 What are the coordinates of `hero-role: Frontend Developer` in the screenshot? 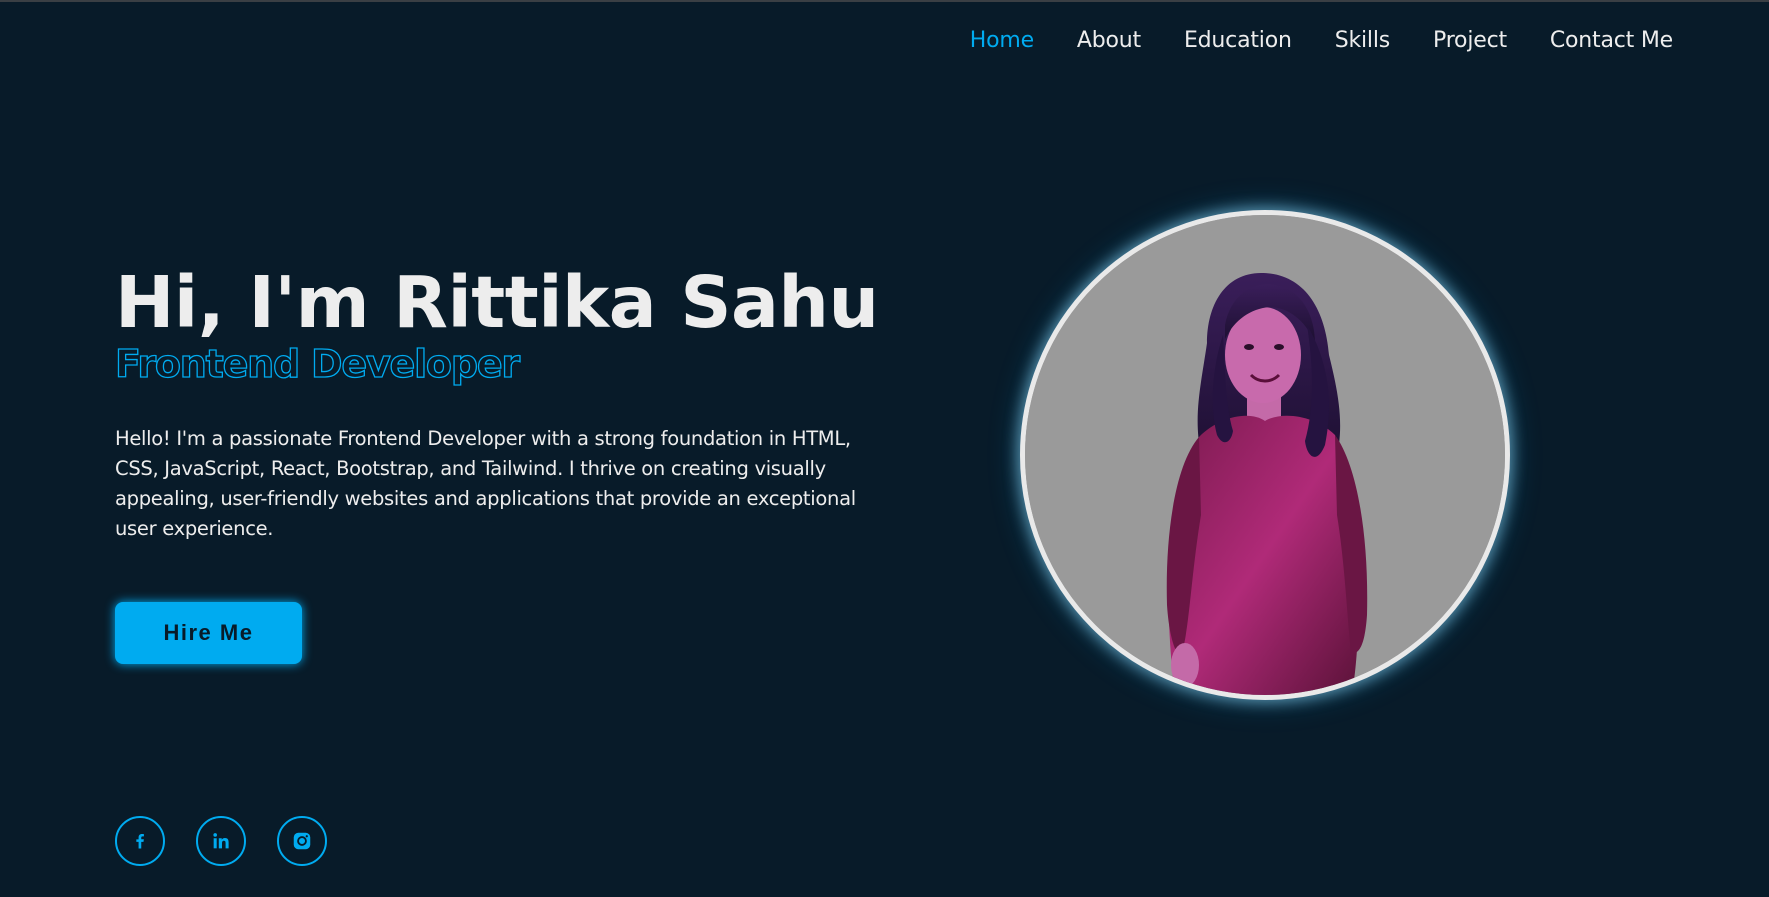 It's located at (317, 363).